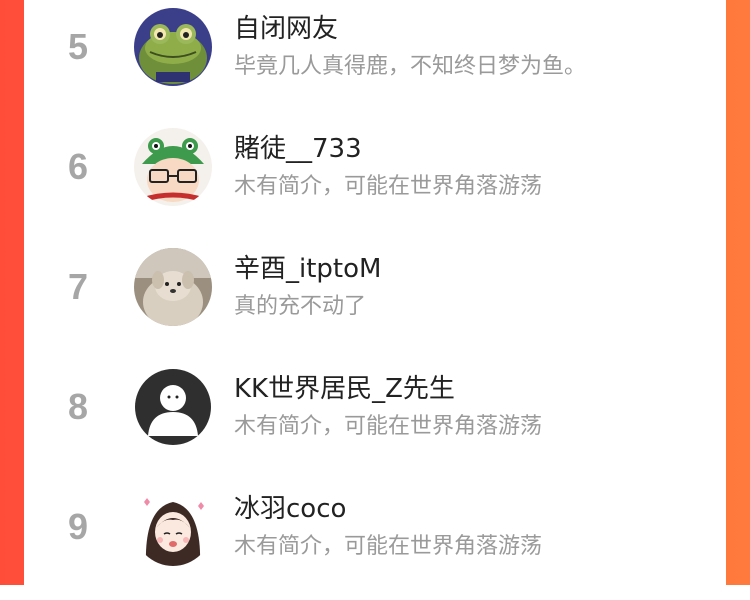 The width and height of the screenshot is (750, 600). Describe the element at coordinates (410, 66) in the screenshot. I see `user-bio: 毕竟几人真得鹿，不知终日梦为鱼。` at that location.